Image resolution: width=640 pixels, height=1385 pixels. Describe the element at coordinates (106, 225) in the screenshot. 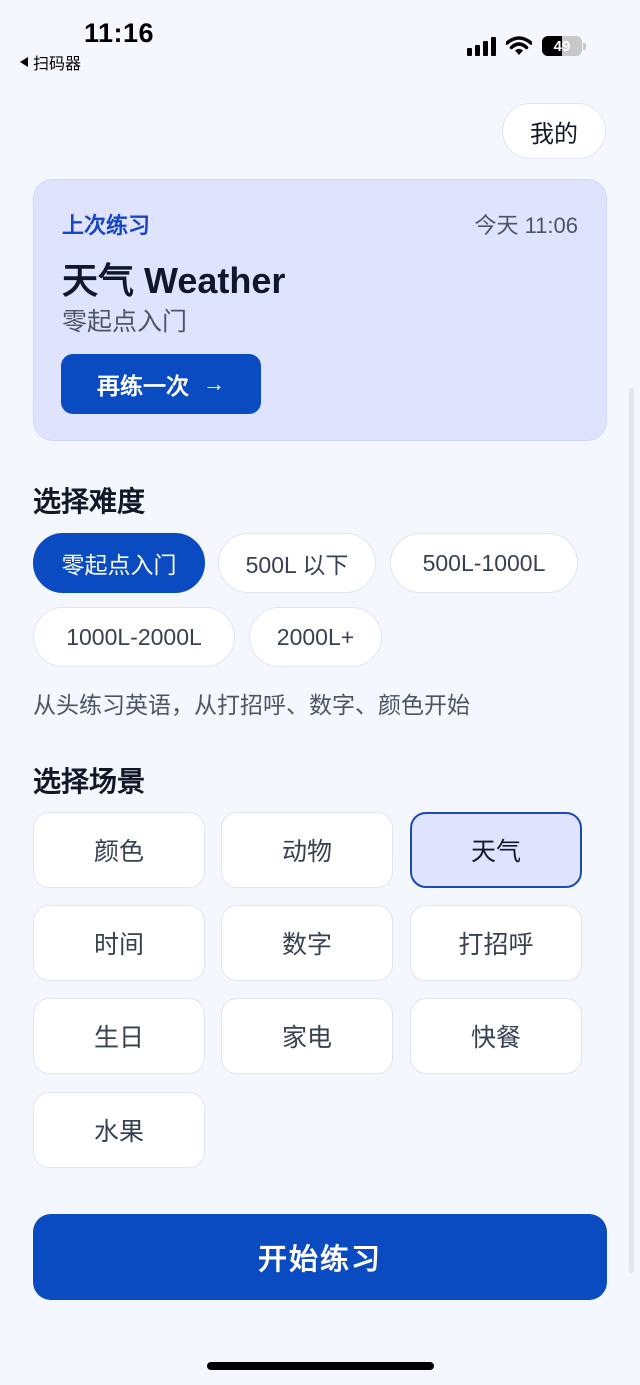

I see `last-practice-label: 上次练习` at that location.